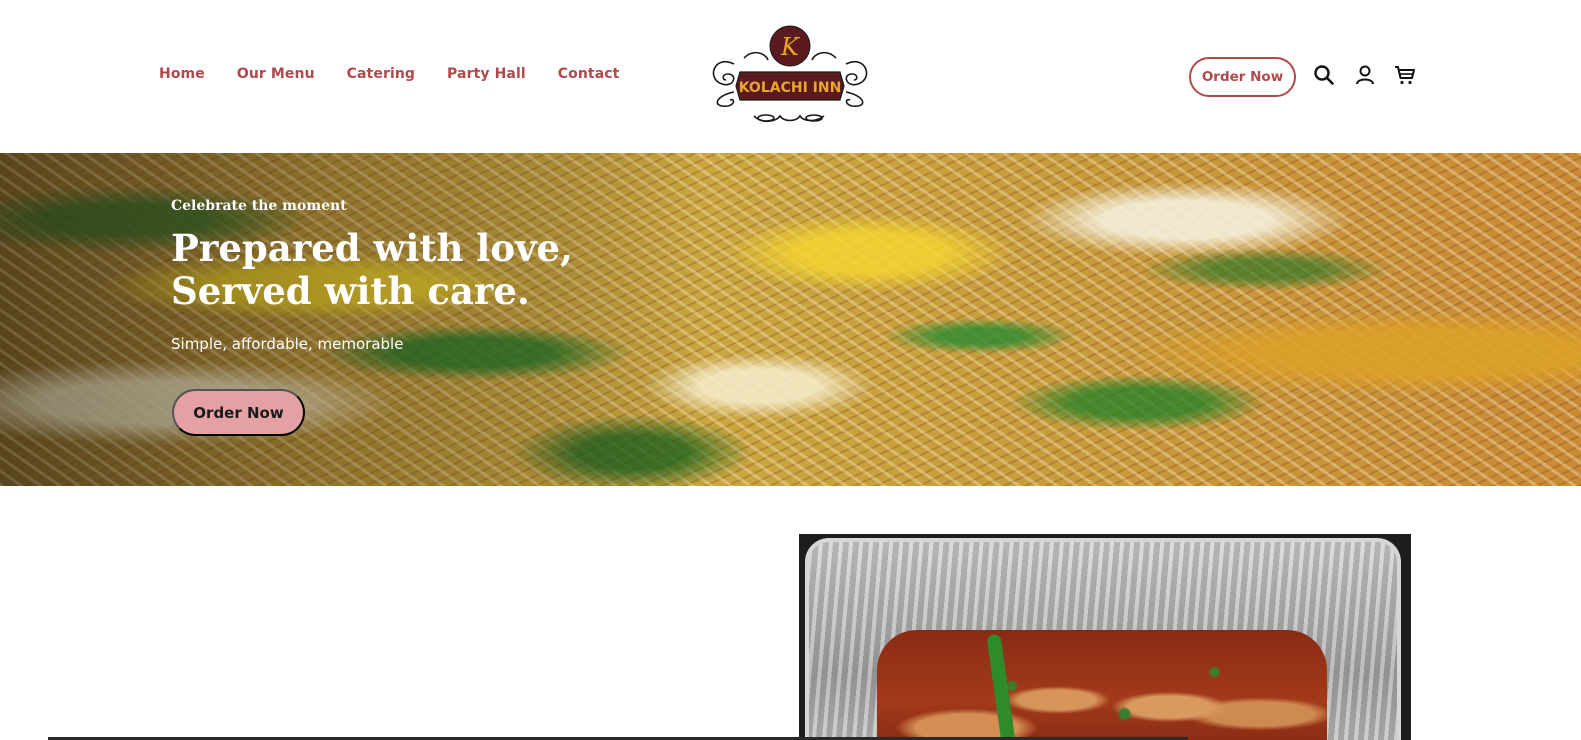 Image resolution: width=1581 pixels, height=740 pixels. What do you see at coordinates (1102, 685) in the screenshot?
I see `curry-dish` at bounding box center [1102, 685].